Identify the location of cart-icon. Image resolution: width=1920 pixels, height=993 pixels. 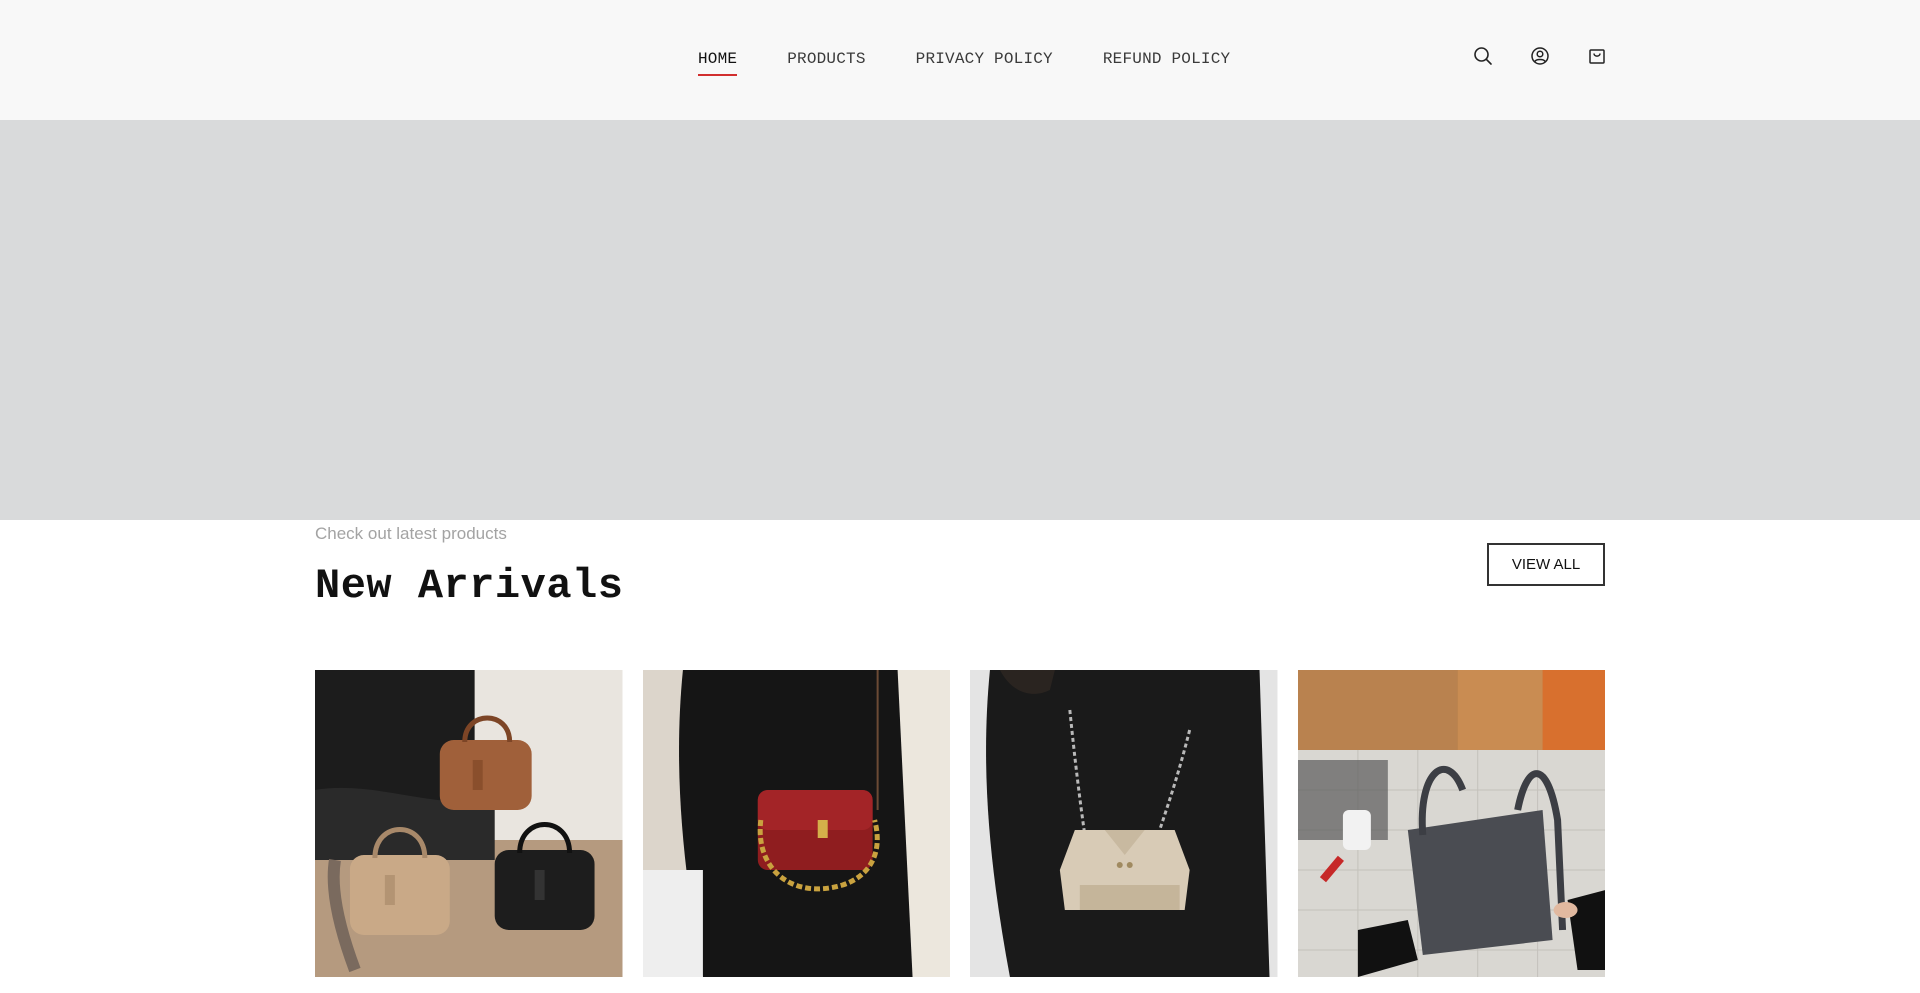
(1597, 56).